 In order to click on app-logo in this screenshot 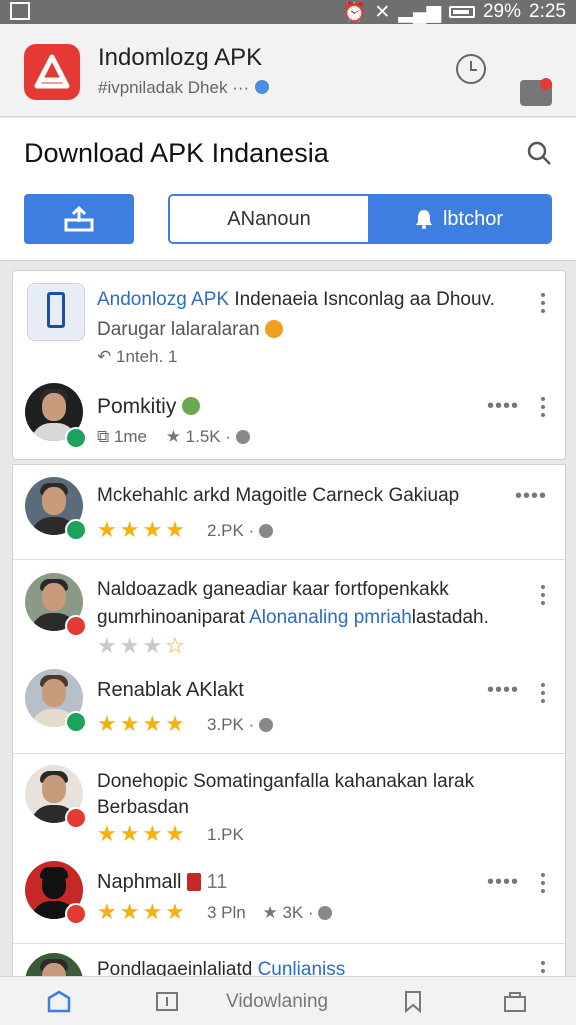, I will do `click(52, 72)`.